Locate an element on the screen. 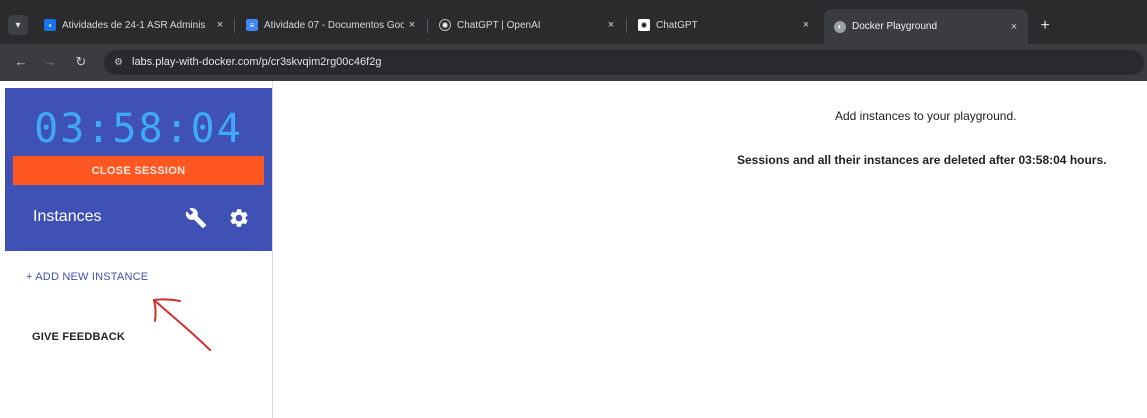 This screenshot has width=1147, height=418. openai-favicon-icon: ✺ is located at coordinates (445, 25).